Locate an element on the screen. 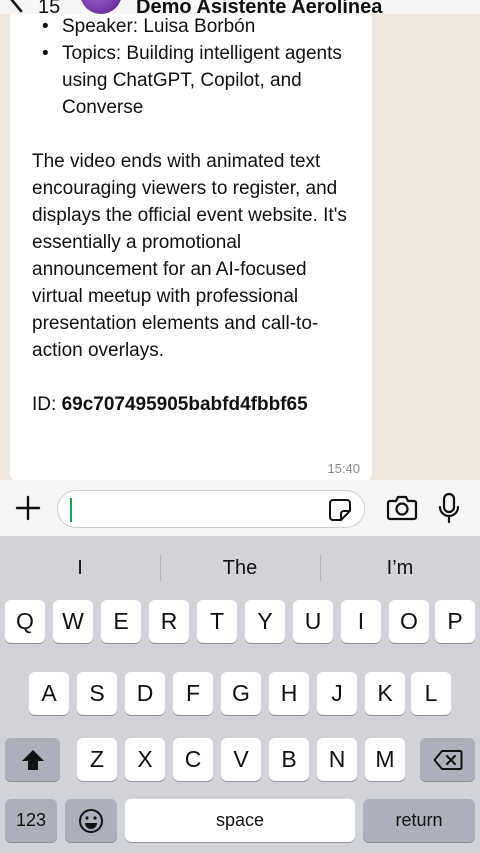 This screenshot has height=853, width=480. id-line: ID: 69c707495905babfd4fbbf65 is located at coordinates (195, 404).